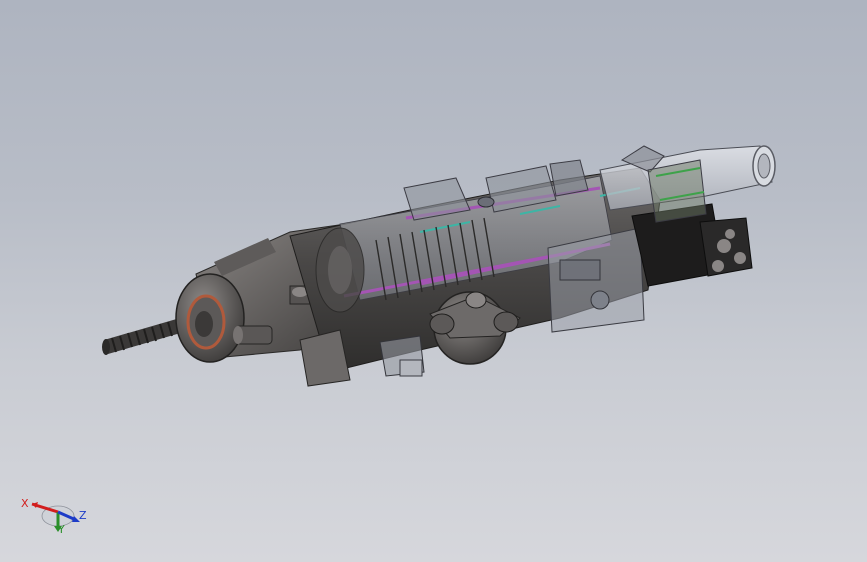 The width and height of the screenshot is (867, 562). What do you see at coordinates (61, 529) in the screenshot?
I see `y-axis-label: Y` at bounding box center [61, 529].